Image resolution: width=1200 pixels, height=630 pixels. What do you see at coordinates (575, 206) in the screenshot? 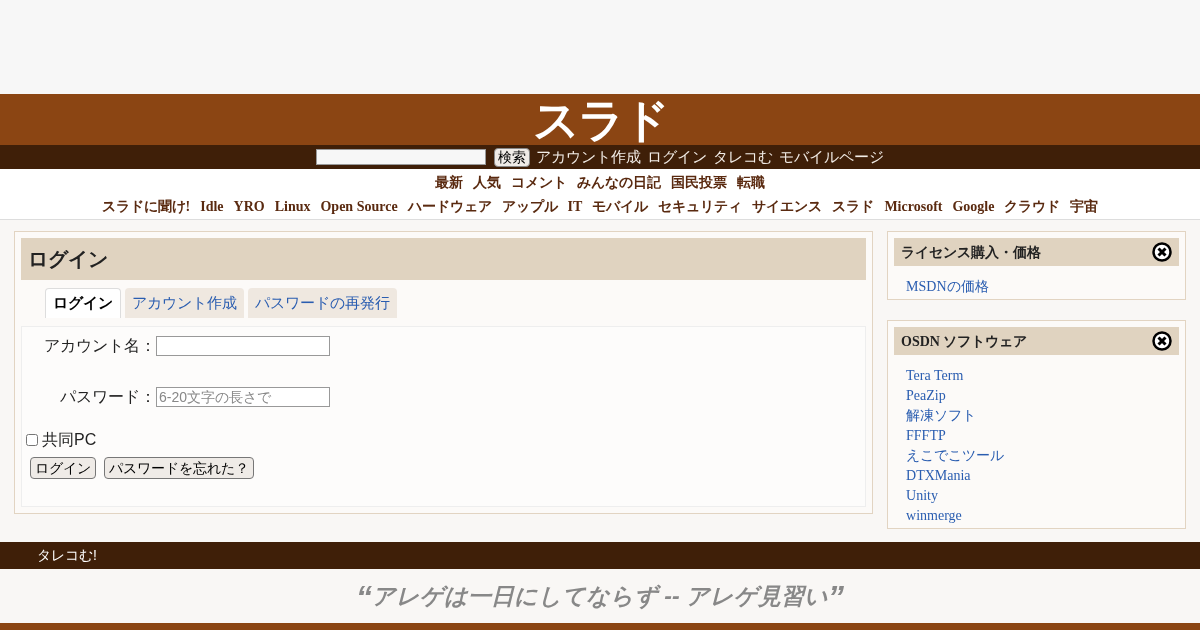
I see `nav-link: IT` at bounding box center [575, 206].